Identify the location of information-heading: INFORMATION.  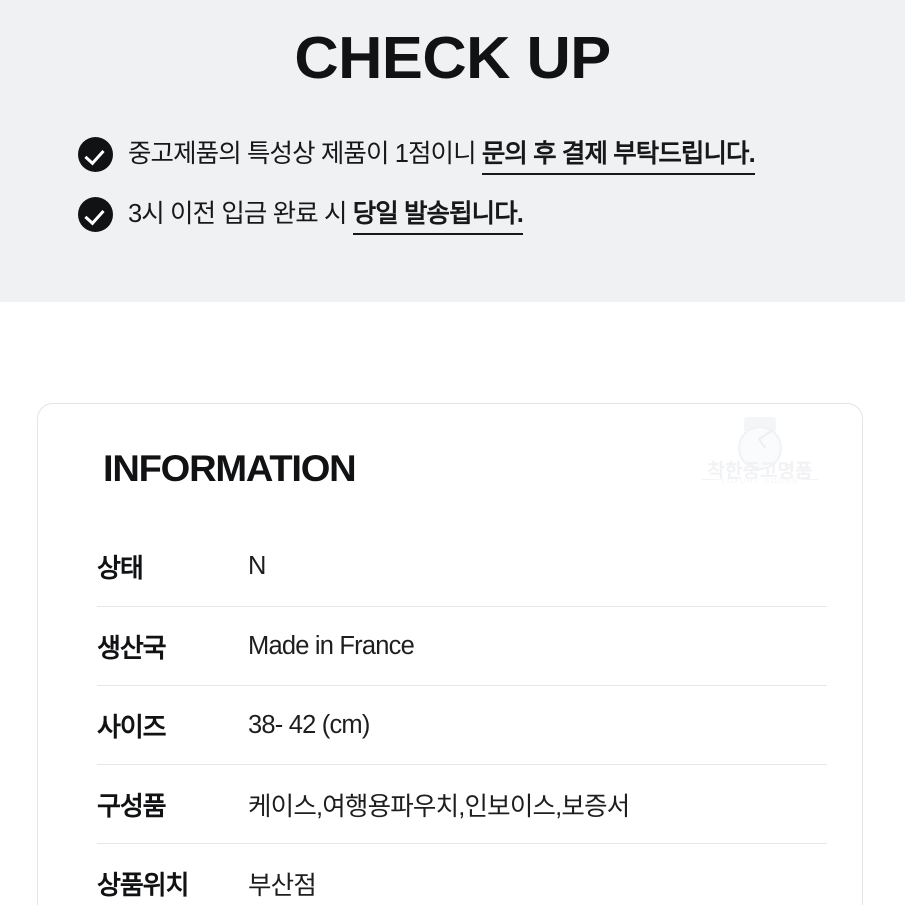
(230, 468).